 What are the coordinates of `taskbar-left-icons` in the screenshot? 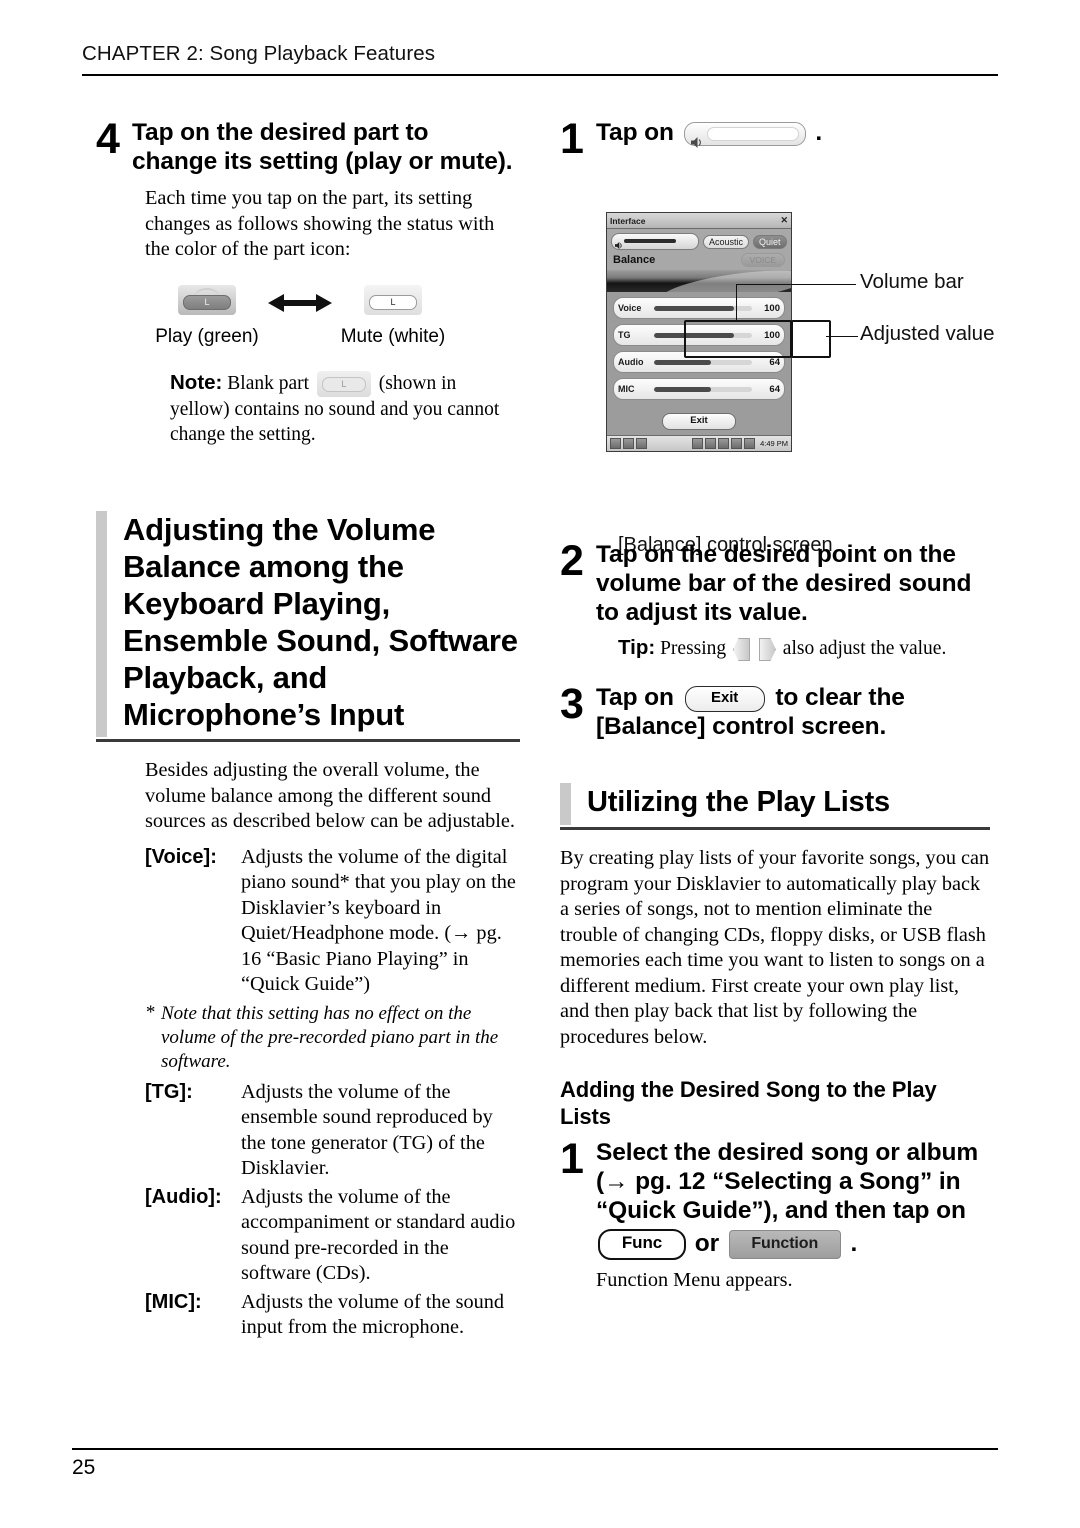 It's located at (628, 443).